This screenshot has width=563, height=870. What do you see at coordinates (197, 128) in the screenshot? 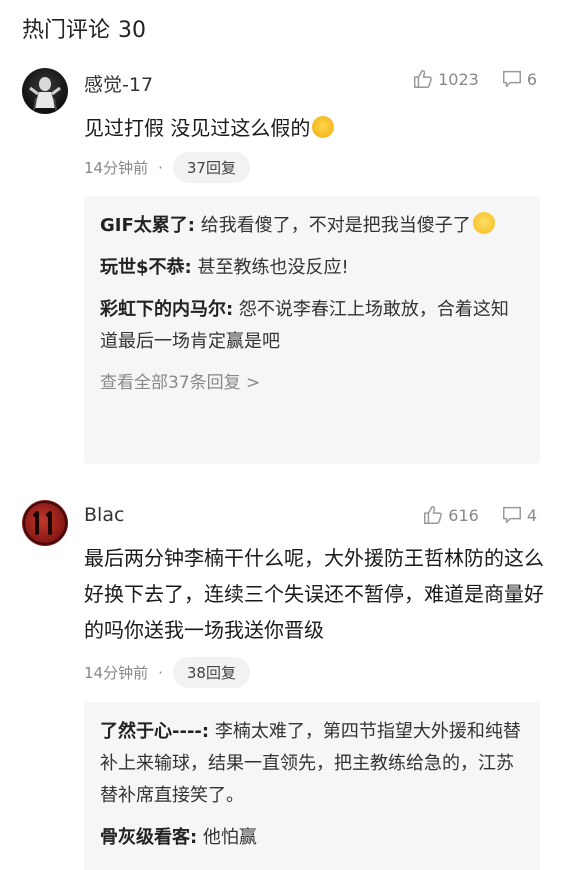
I see `comment-text-content: 见过打假 没见过这么假的` at bounding box center [197, 128].